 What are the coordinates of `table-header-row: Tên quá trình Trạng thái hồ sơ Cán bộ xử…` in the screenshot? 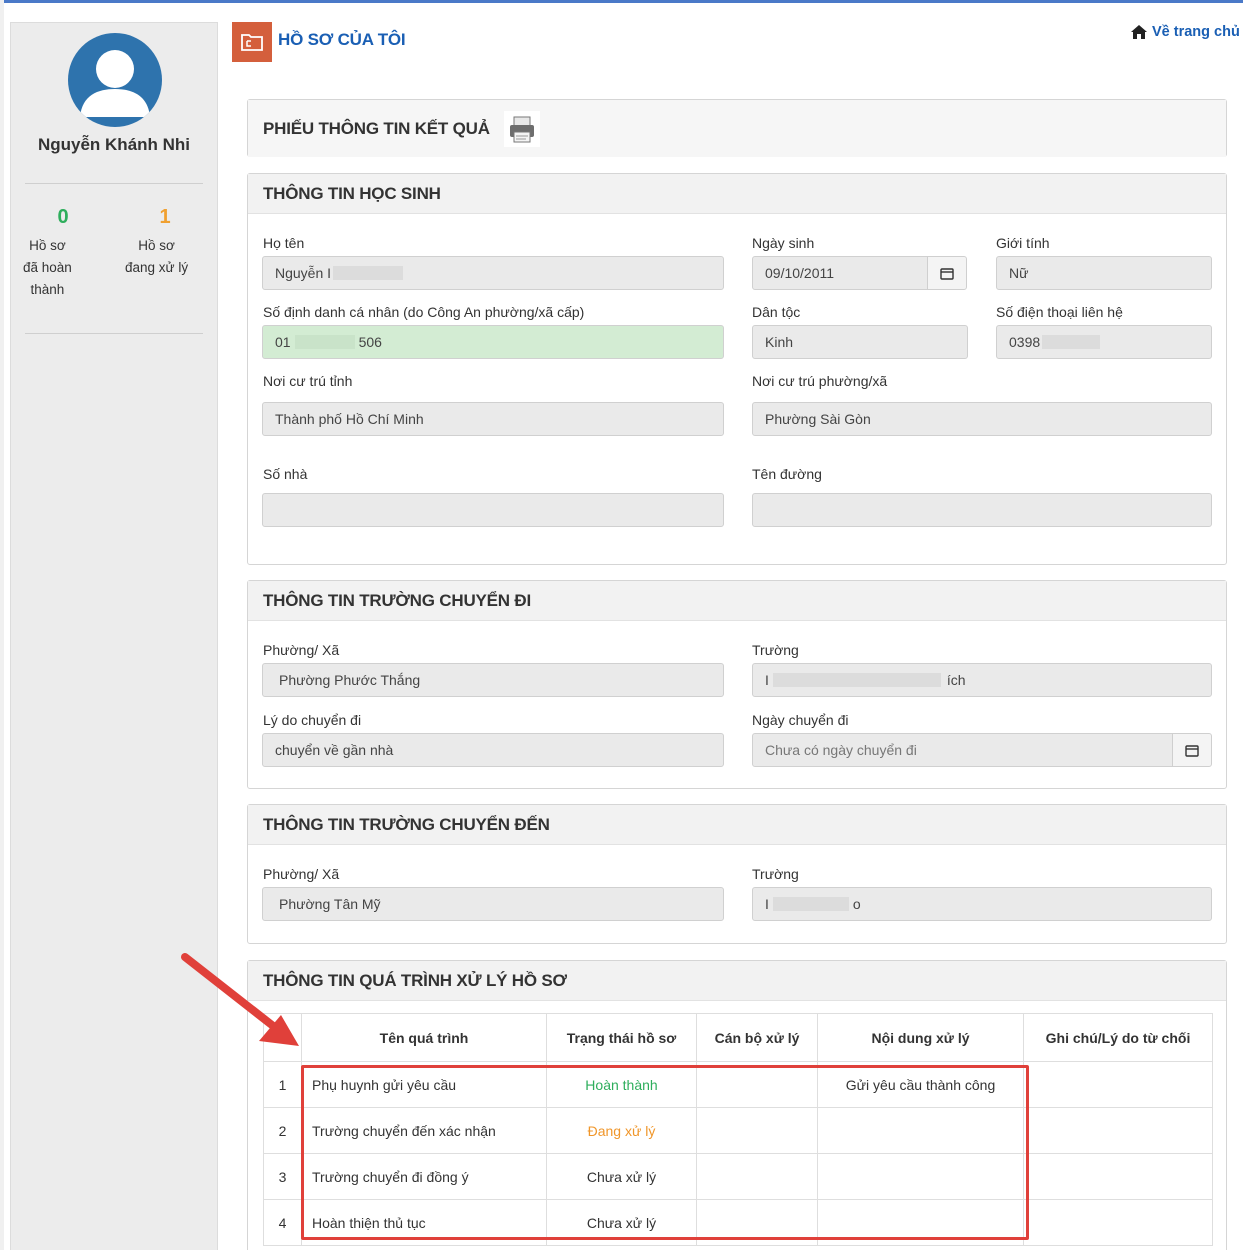 It's located at (738, 1037).